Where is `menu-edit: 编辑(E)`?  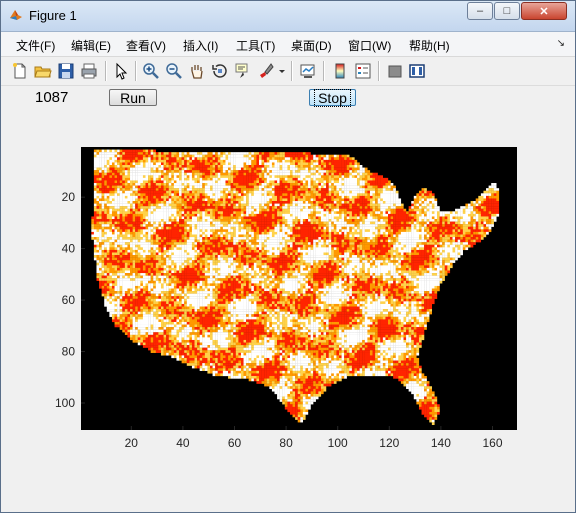
menu-edit: 编辑(E) is located at coordinates (91, 45).